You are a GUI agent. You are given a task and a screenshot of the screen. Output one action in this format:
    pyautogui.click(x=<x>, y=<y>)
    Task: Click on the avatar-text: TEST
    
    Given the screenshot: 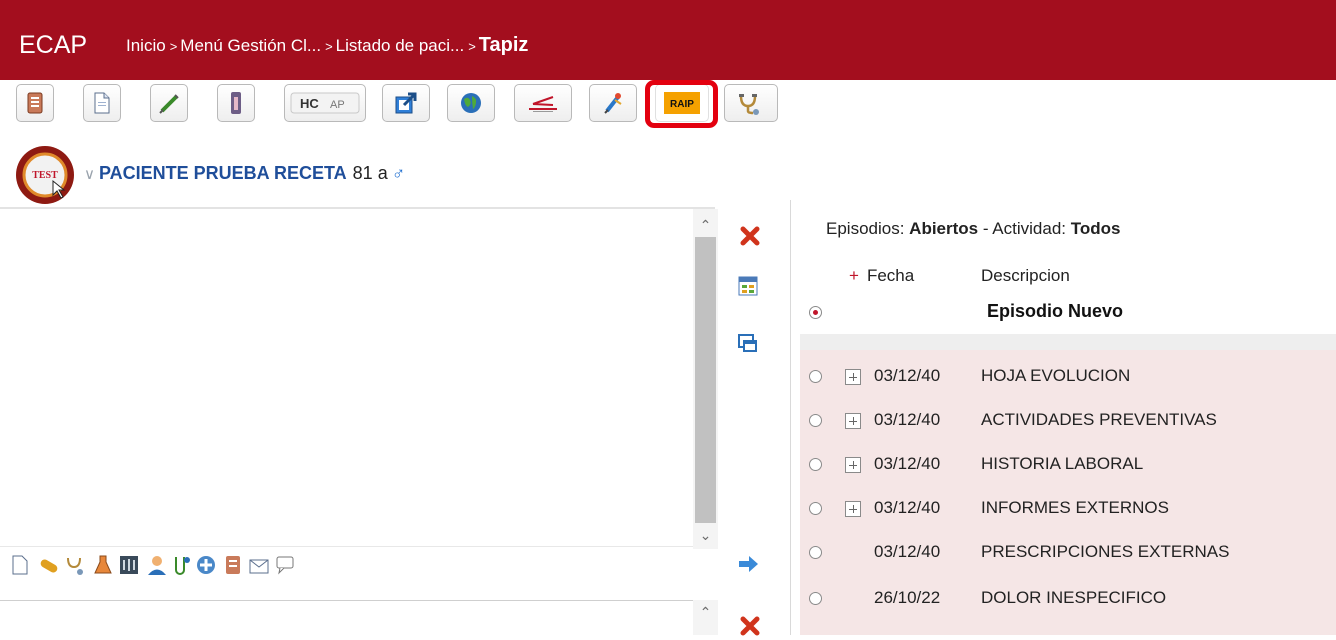 What is the action you would take?
    pyautogui.click(x=45, y=175)
    